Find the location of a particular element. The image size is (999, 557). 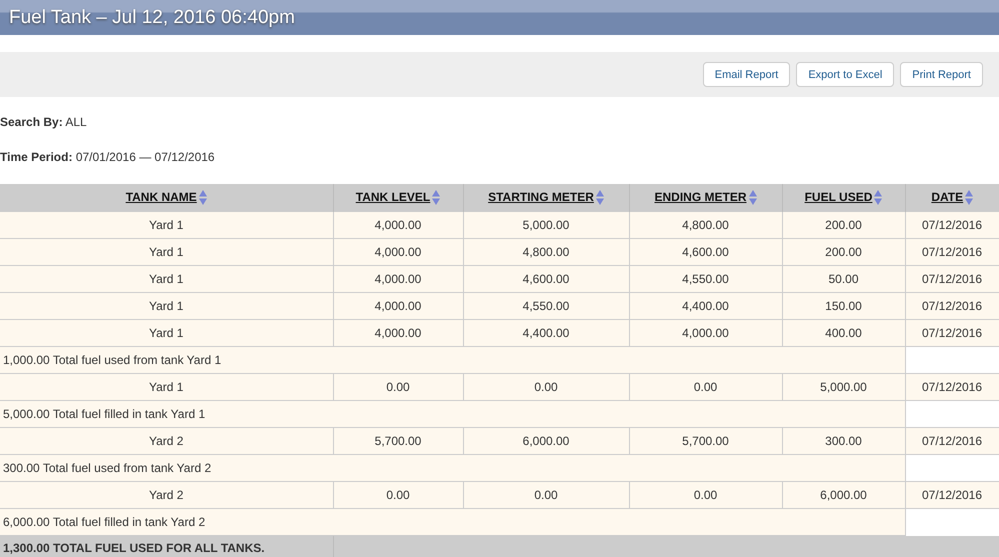

report-button: Print Report is located at coordinates (941, 74).